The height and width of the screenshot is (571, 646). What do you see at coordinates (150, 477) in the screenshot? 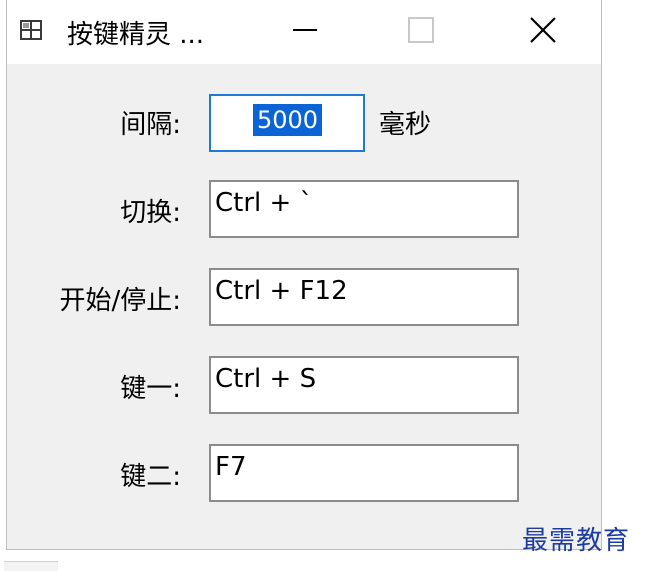
I see `key-two-label: 键二:` at bounding box center [150, 477].